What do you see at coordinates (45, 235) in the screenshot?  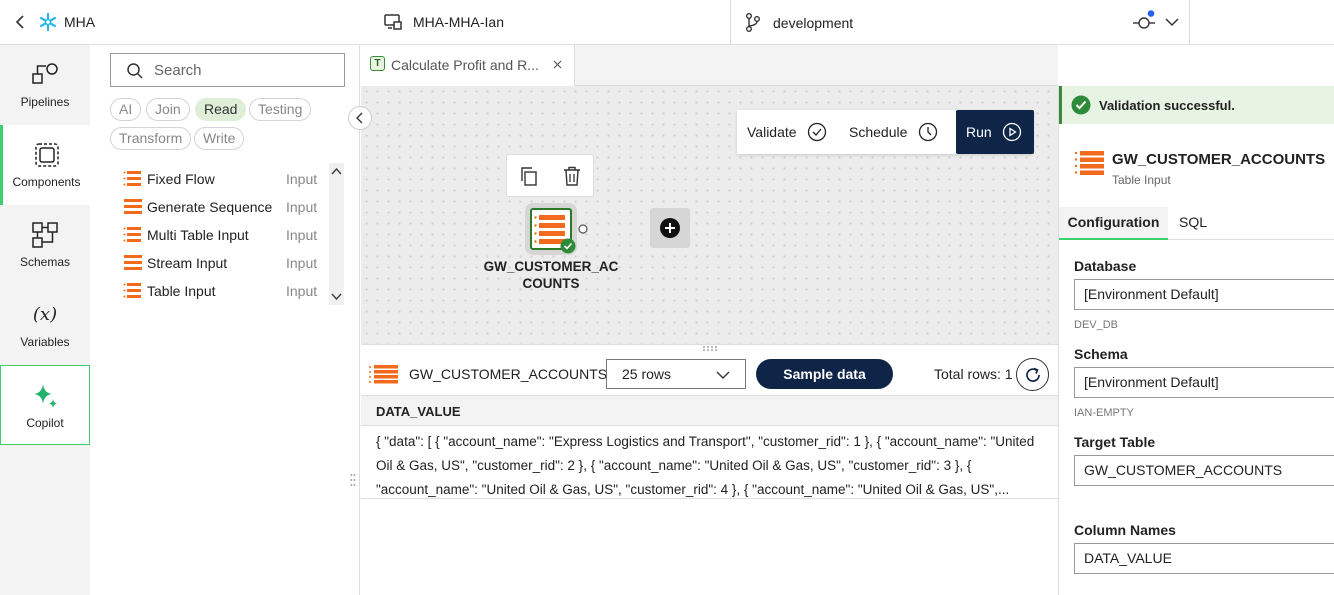 I see `schema-icon` at bounding box center [45, 235].